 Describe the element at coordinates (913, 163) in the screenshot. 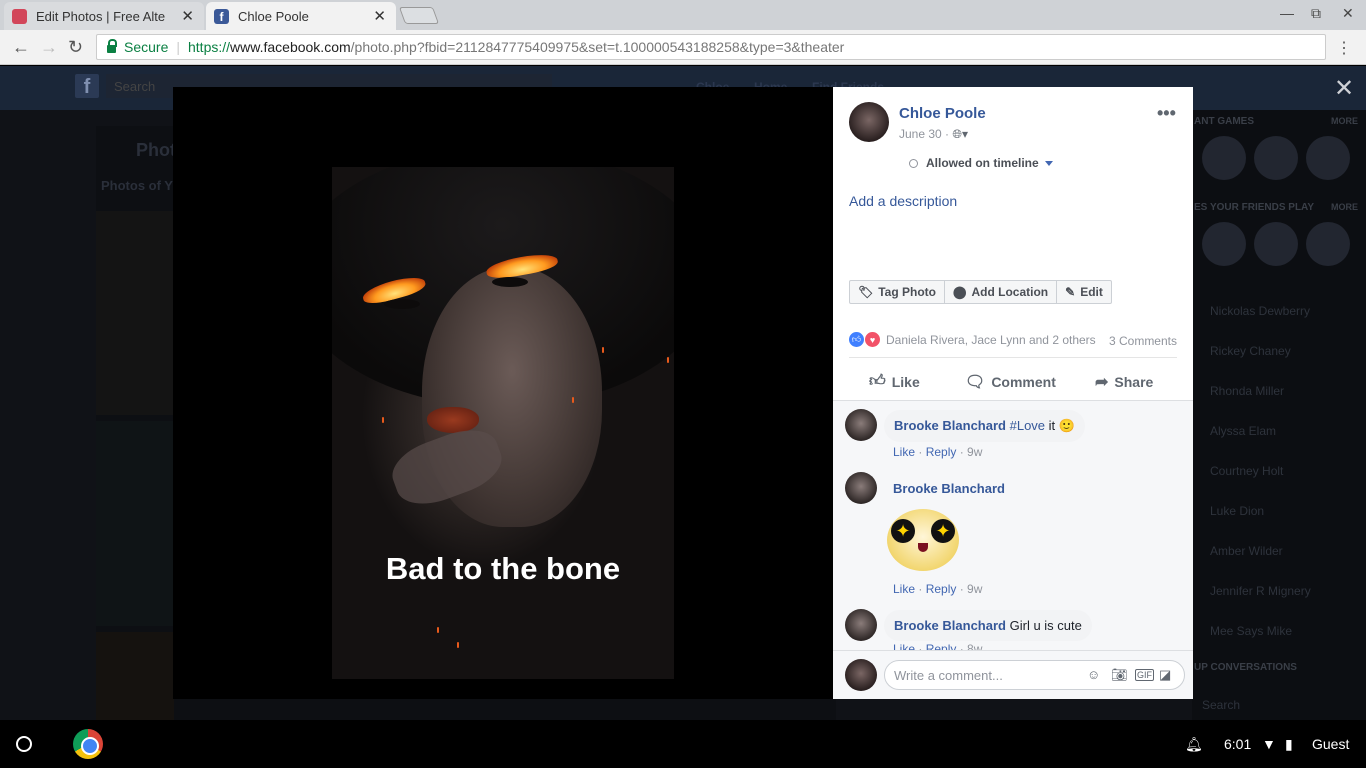

I see `status-circle-icon` at that location.